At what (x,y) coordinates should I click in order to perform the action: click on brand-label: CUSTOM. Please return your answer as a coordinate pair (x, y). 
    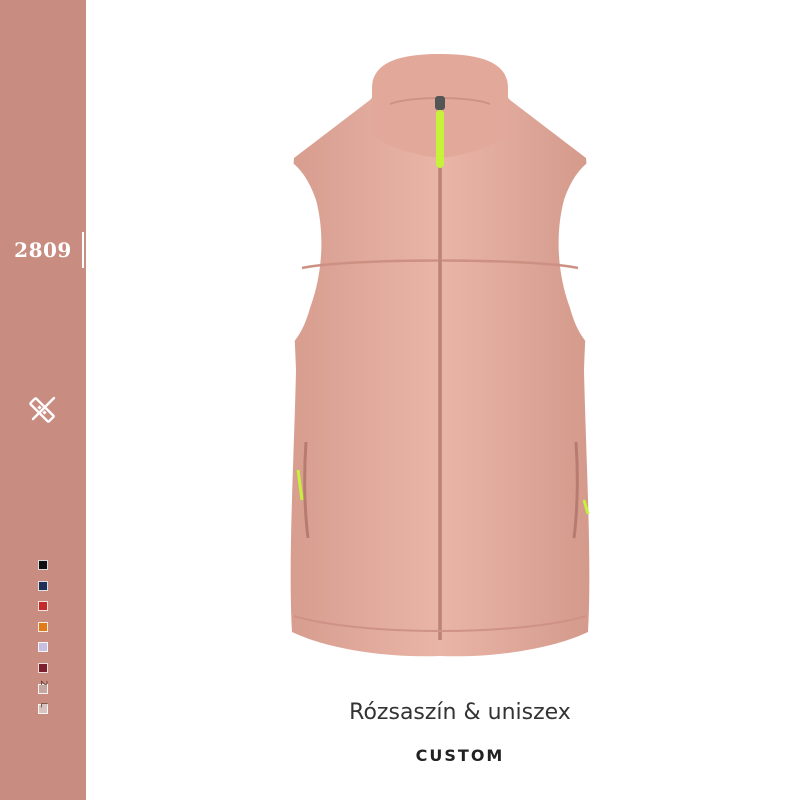
    Looking at the image, I should click on (460, 755).